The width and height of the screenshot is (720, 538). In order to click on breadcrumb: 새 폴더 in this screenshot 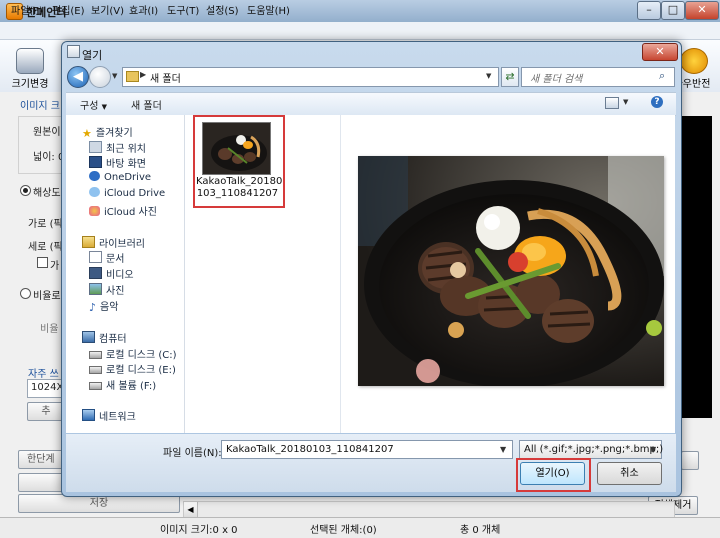, I will do `click(165, 77)`.